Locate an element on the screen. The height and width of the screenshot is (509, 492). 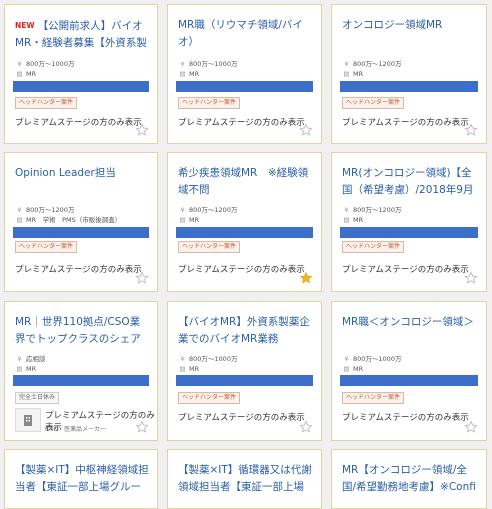
company-category: CRO 医薬品メーカー is located at coordinates (76, 429).